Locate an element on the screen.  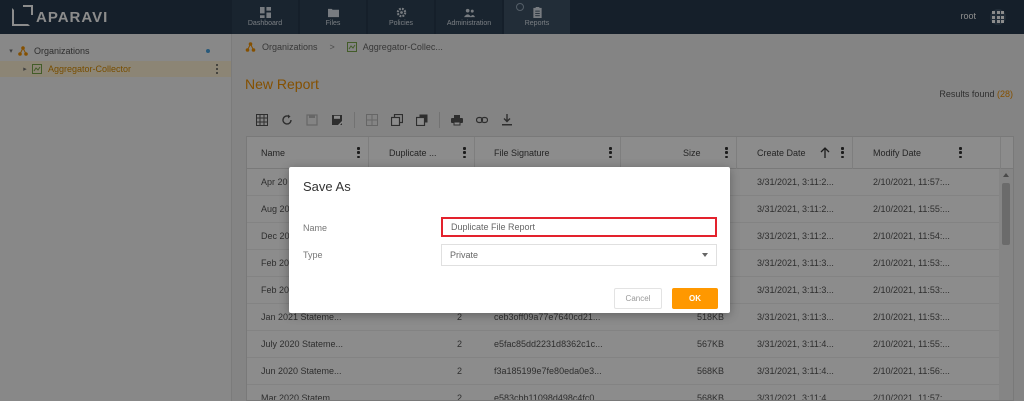
dialog-title: Save As is located at coordinates (327, 186).